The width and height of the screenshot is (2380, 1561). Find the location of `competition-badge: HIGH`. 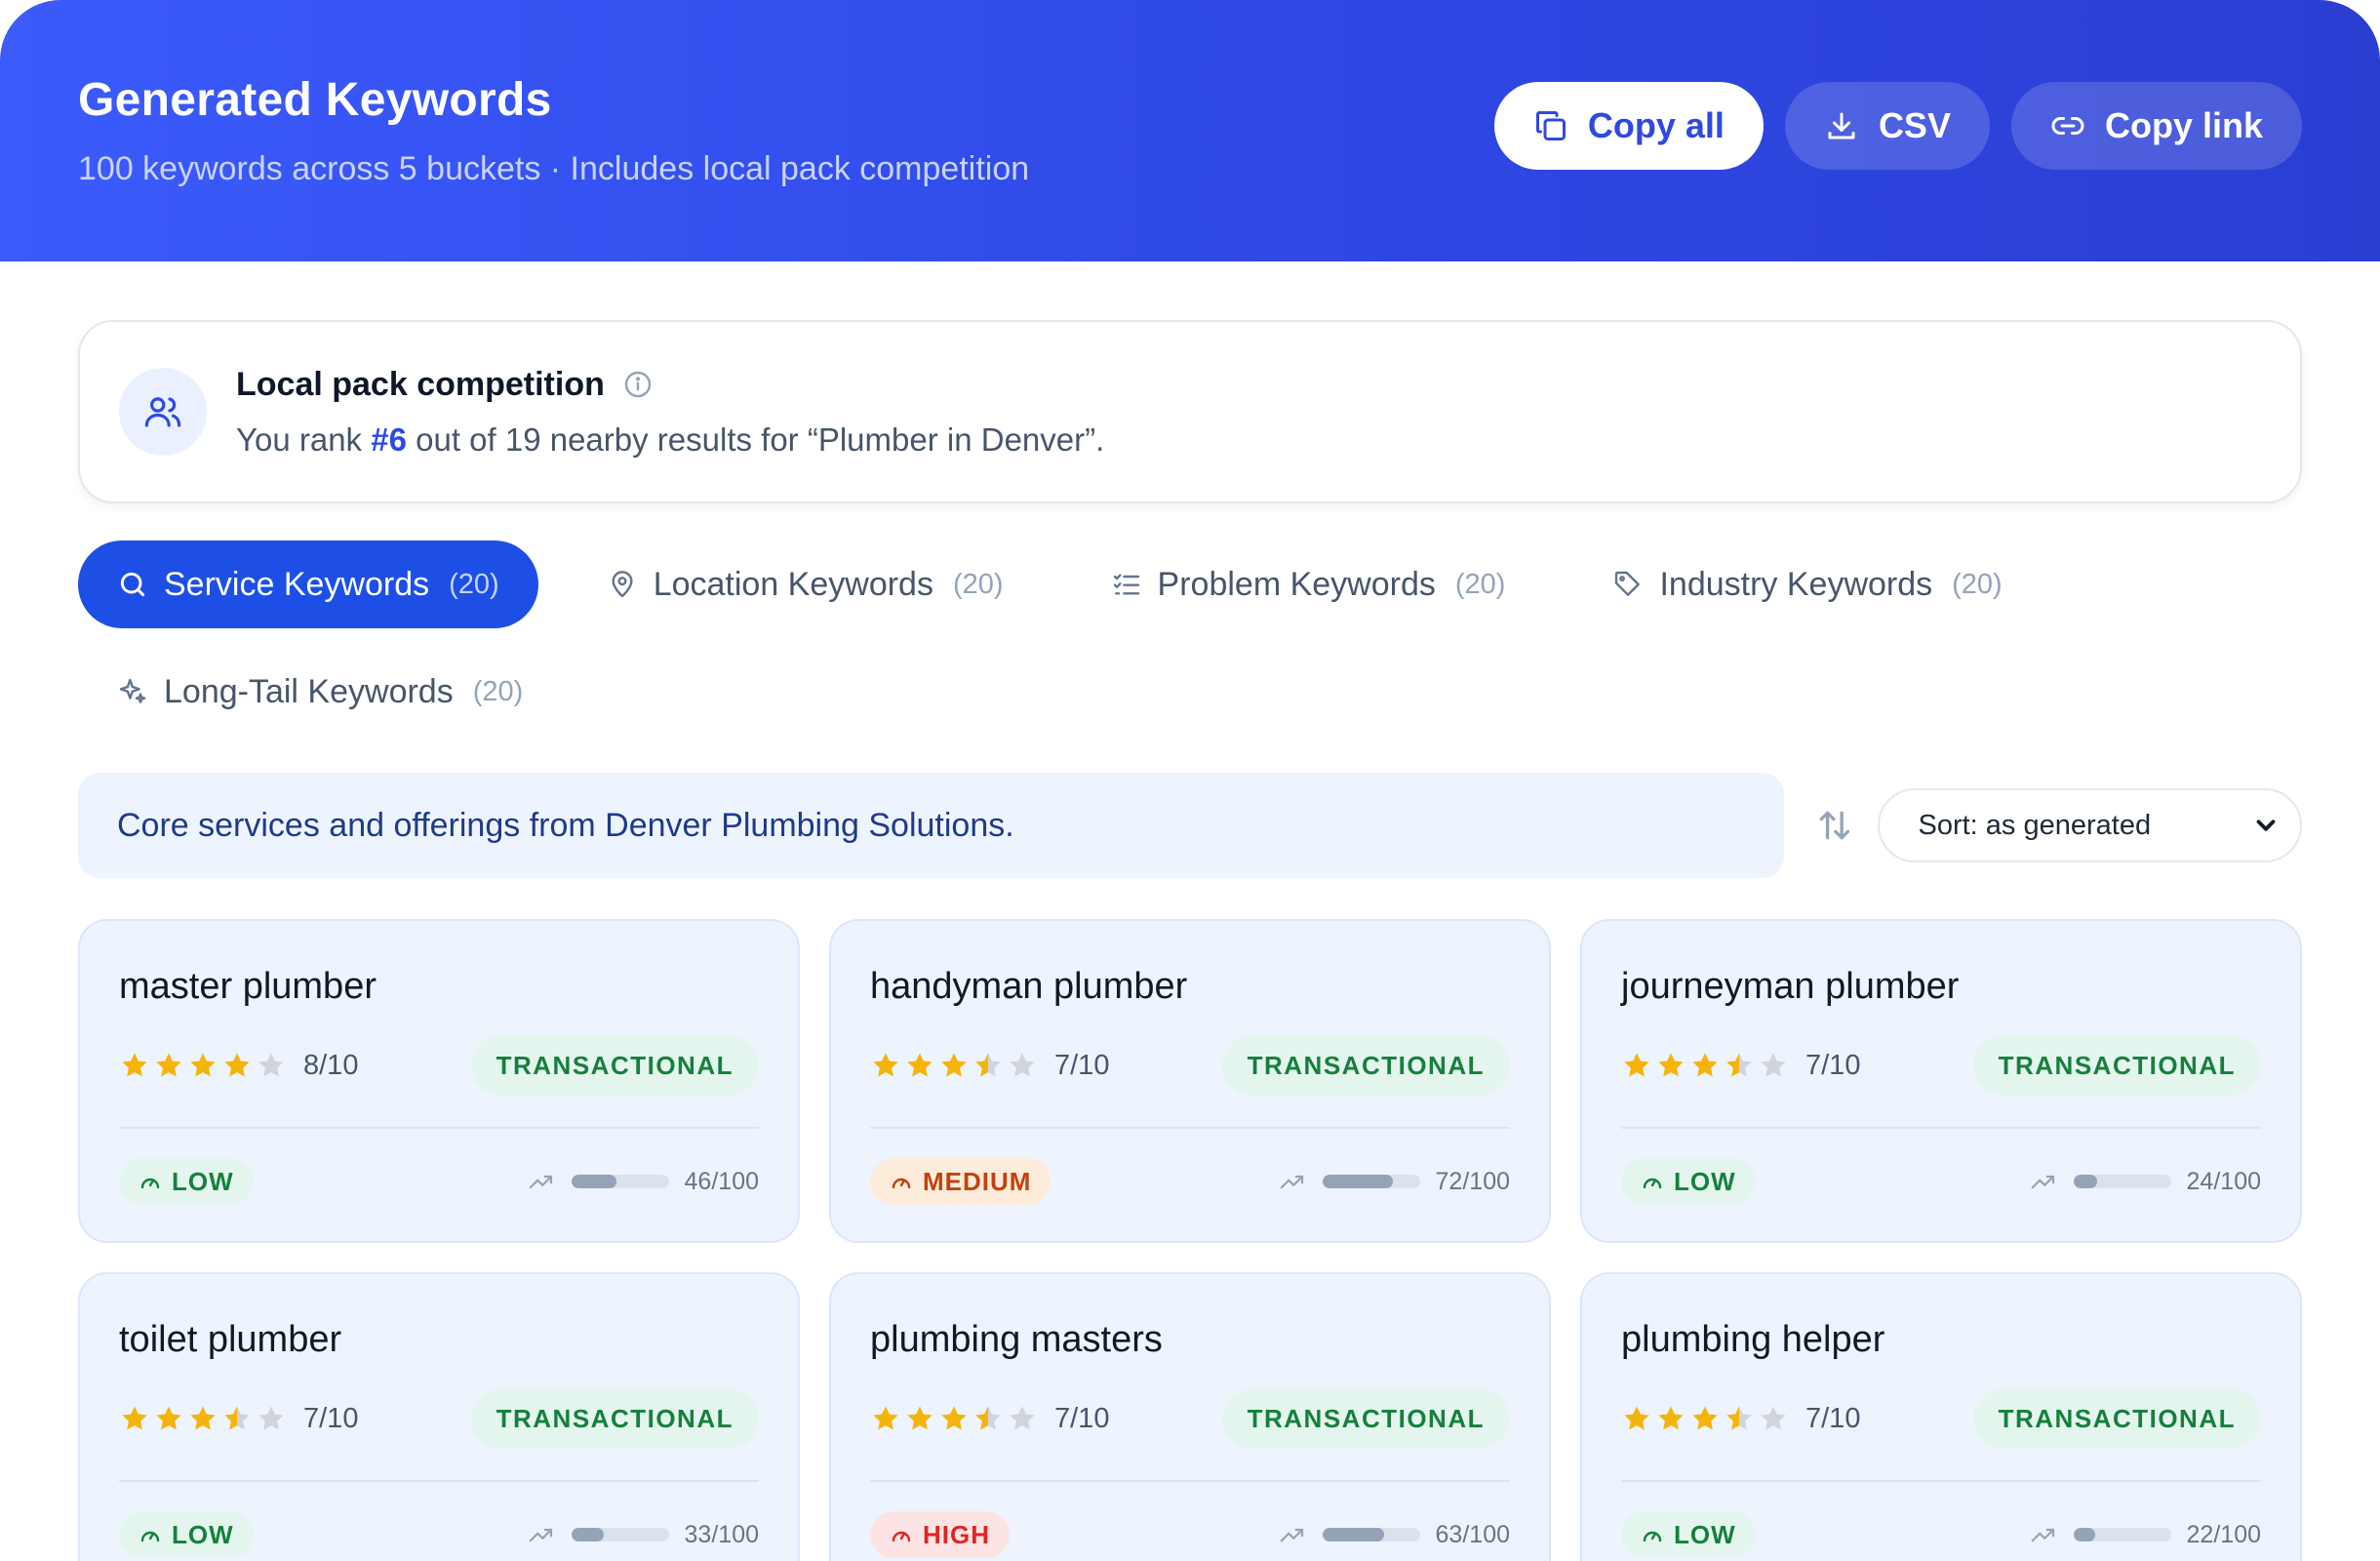

competition-badge: HIGH is located at coordinates (940, 1534).